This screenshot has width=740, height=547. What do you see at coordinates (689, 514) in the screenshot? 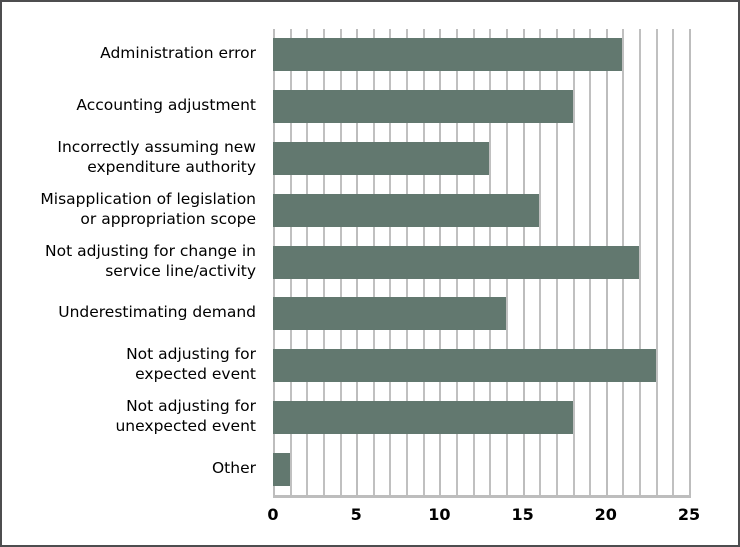
I see `x-tick-label-25: 25` at bounding box center [689, 514].